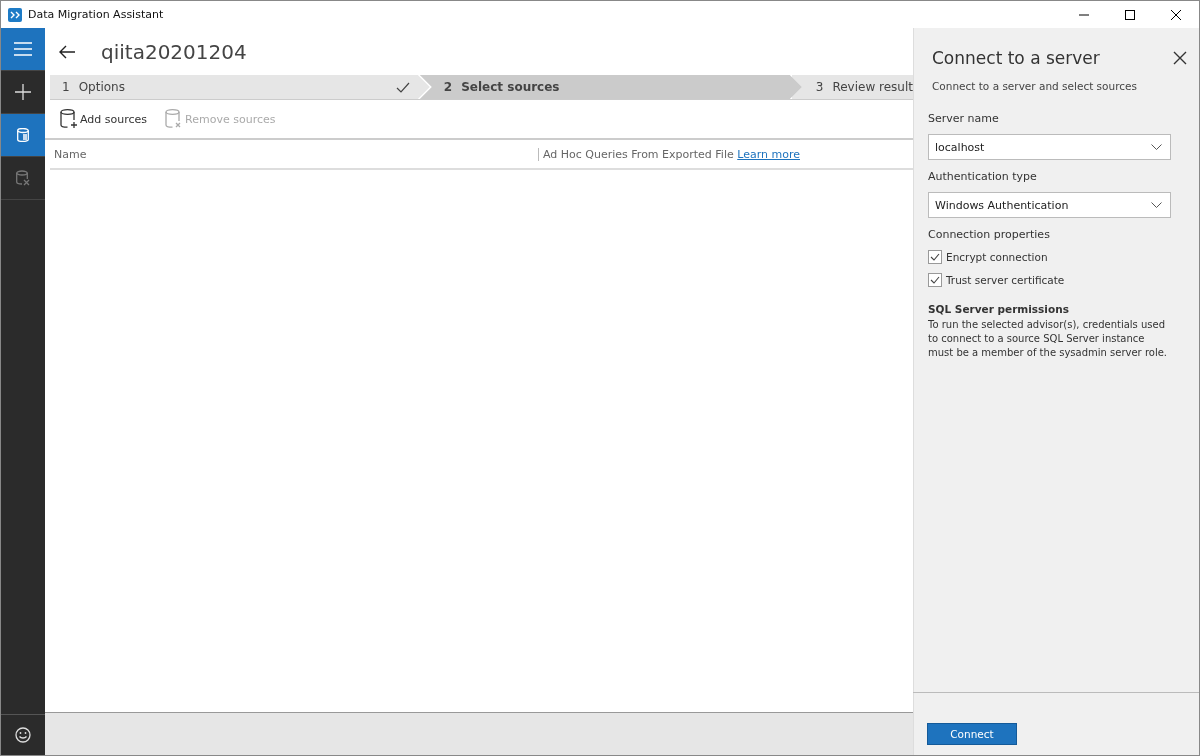 The image size is (1200, 756). Describe the element at coordinates (23, 735) in the screenshot. I see `smiley-icon` at that location.